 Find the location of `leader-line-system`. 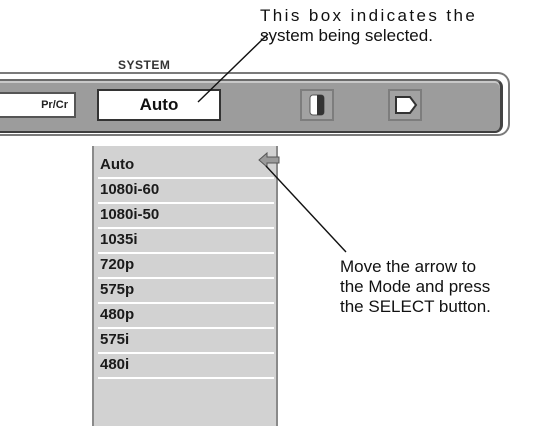

leader-line-system is located at coordinates (233, 68).